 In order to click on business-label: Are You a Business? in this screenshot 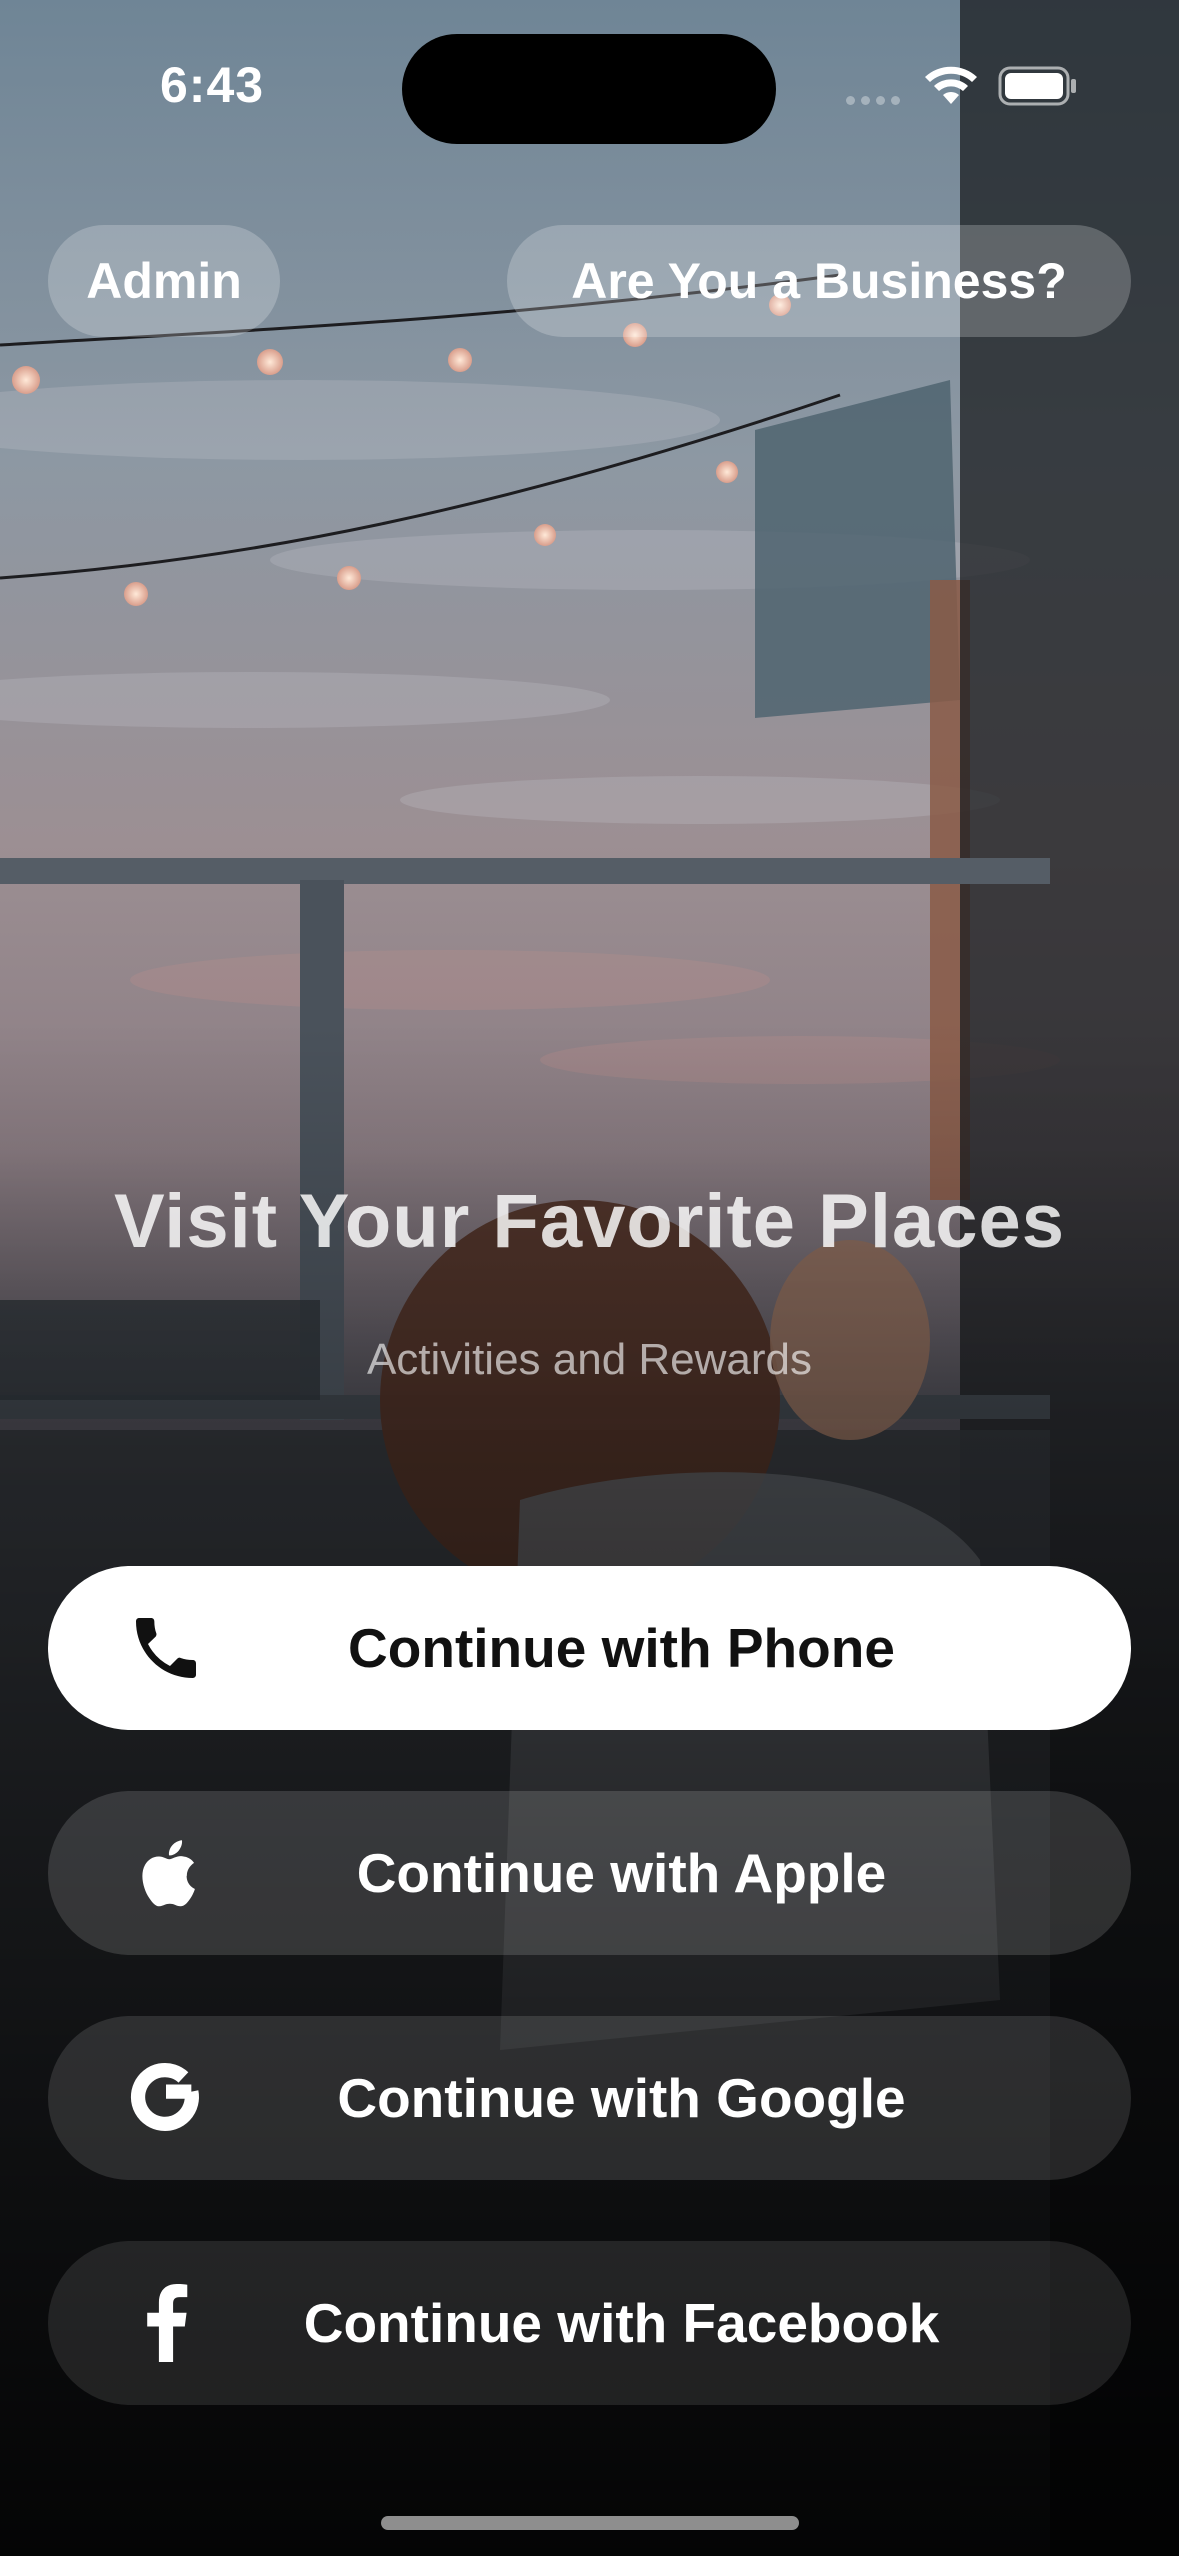, I will do `click(819, 281)`.